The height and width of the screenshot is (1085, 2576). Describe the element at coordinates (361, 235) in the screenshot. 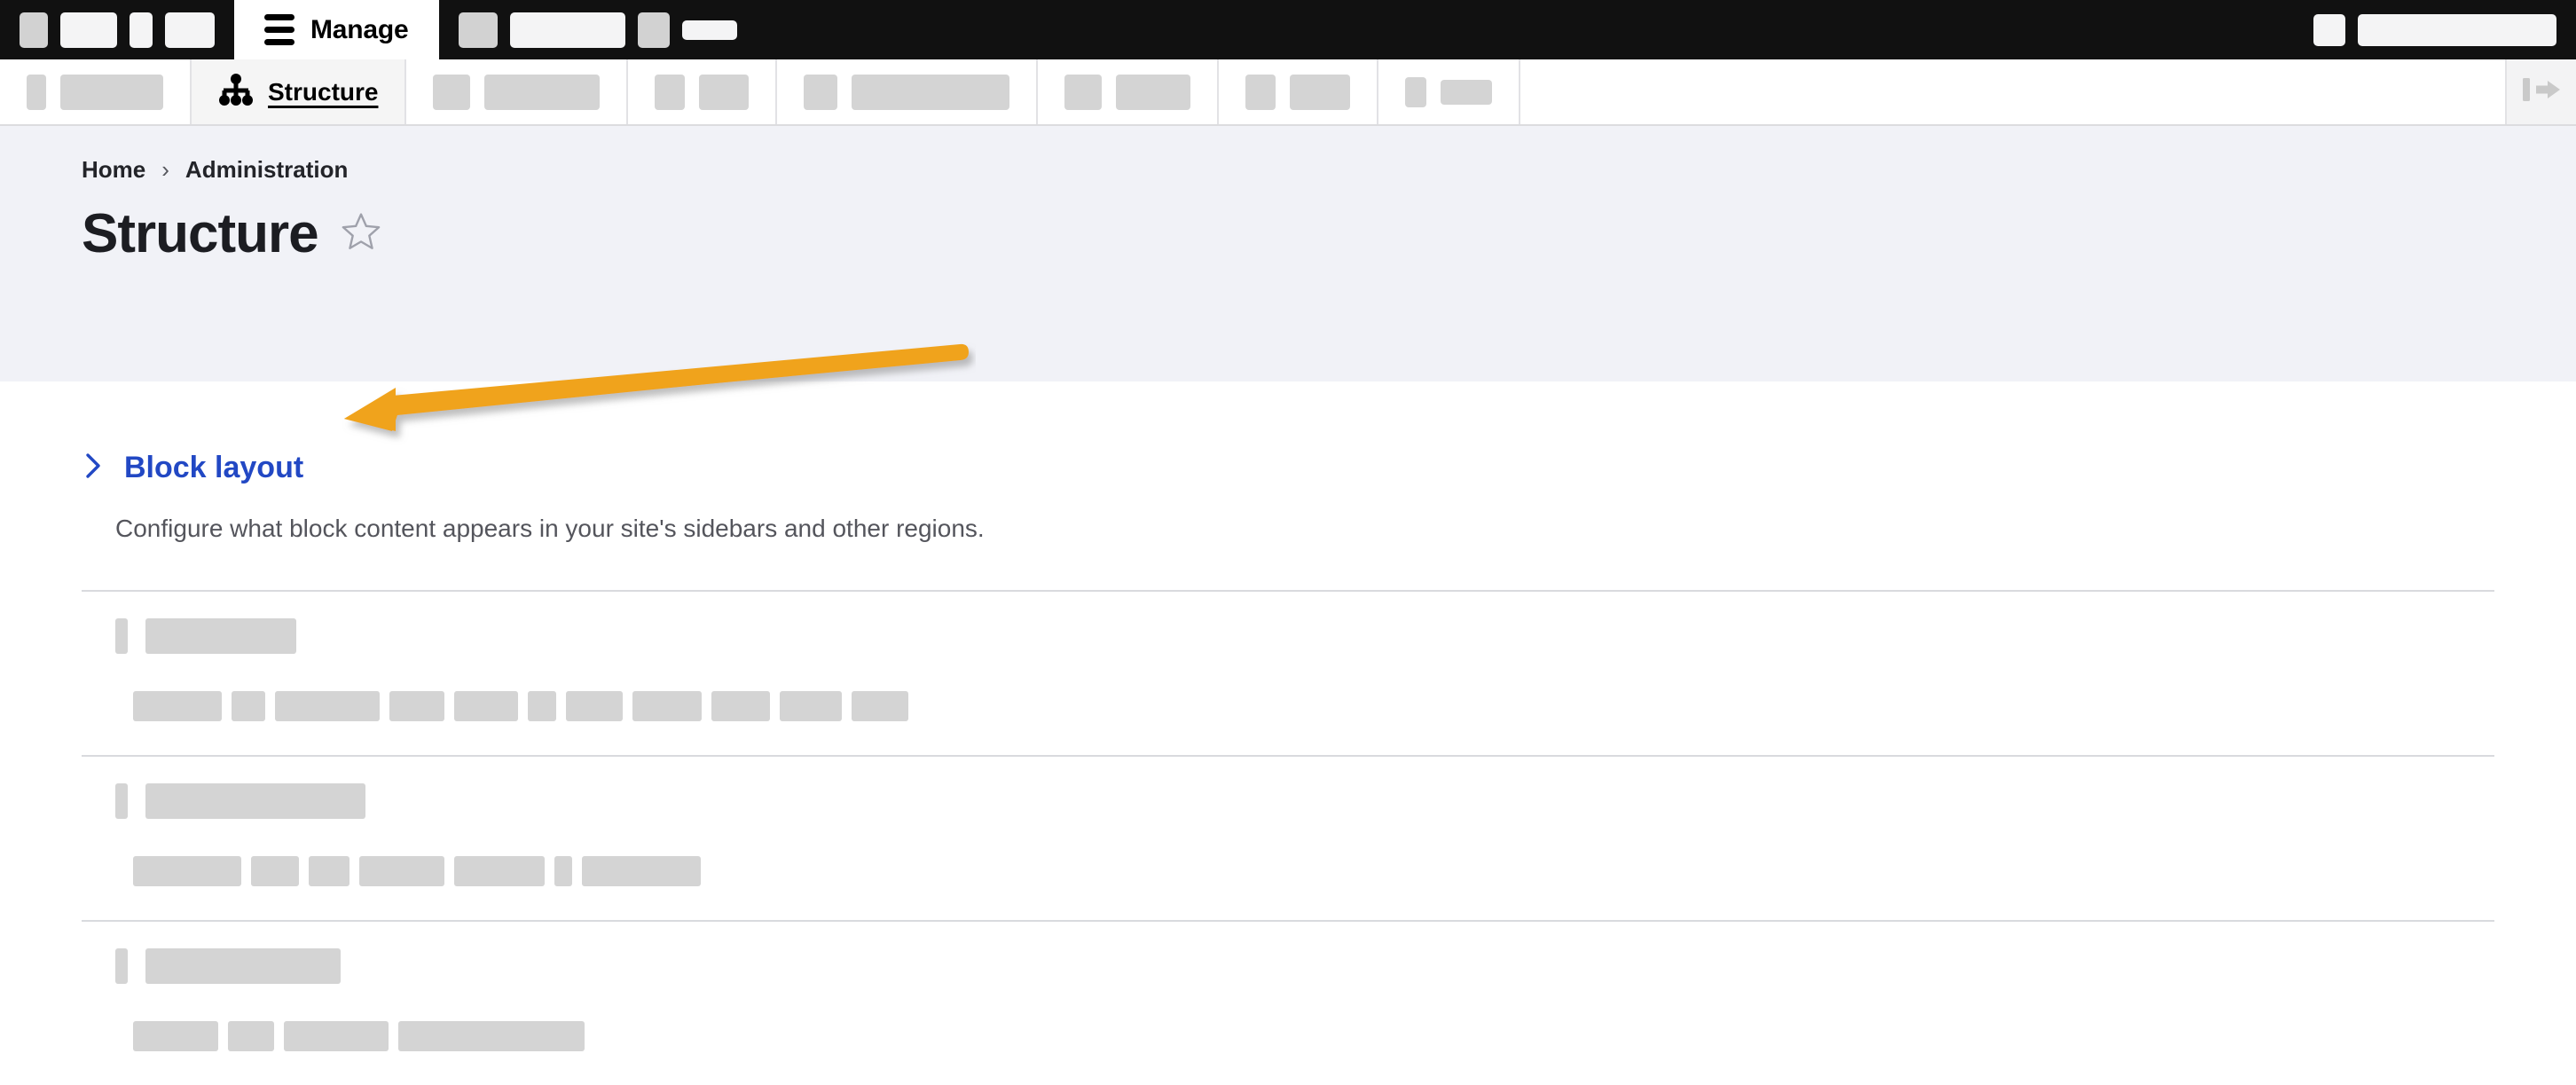

I see `star-outline-icon` at that location.